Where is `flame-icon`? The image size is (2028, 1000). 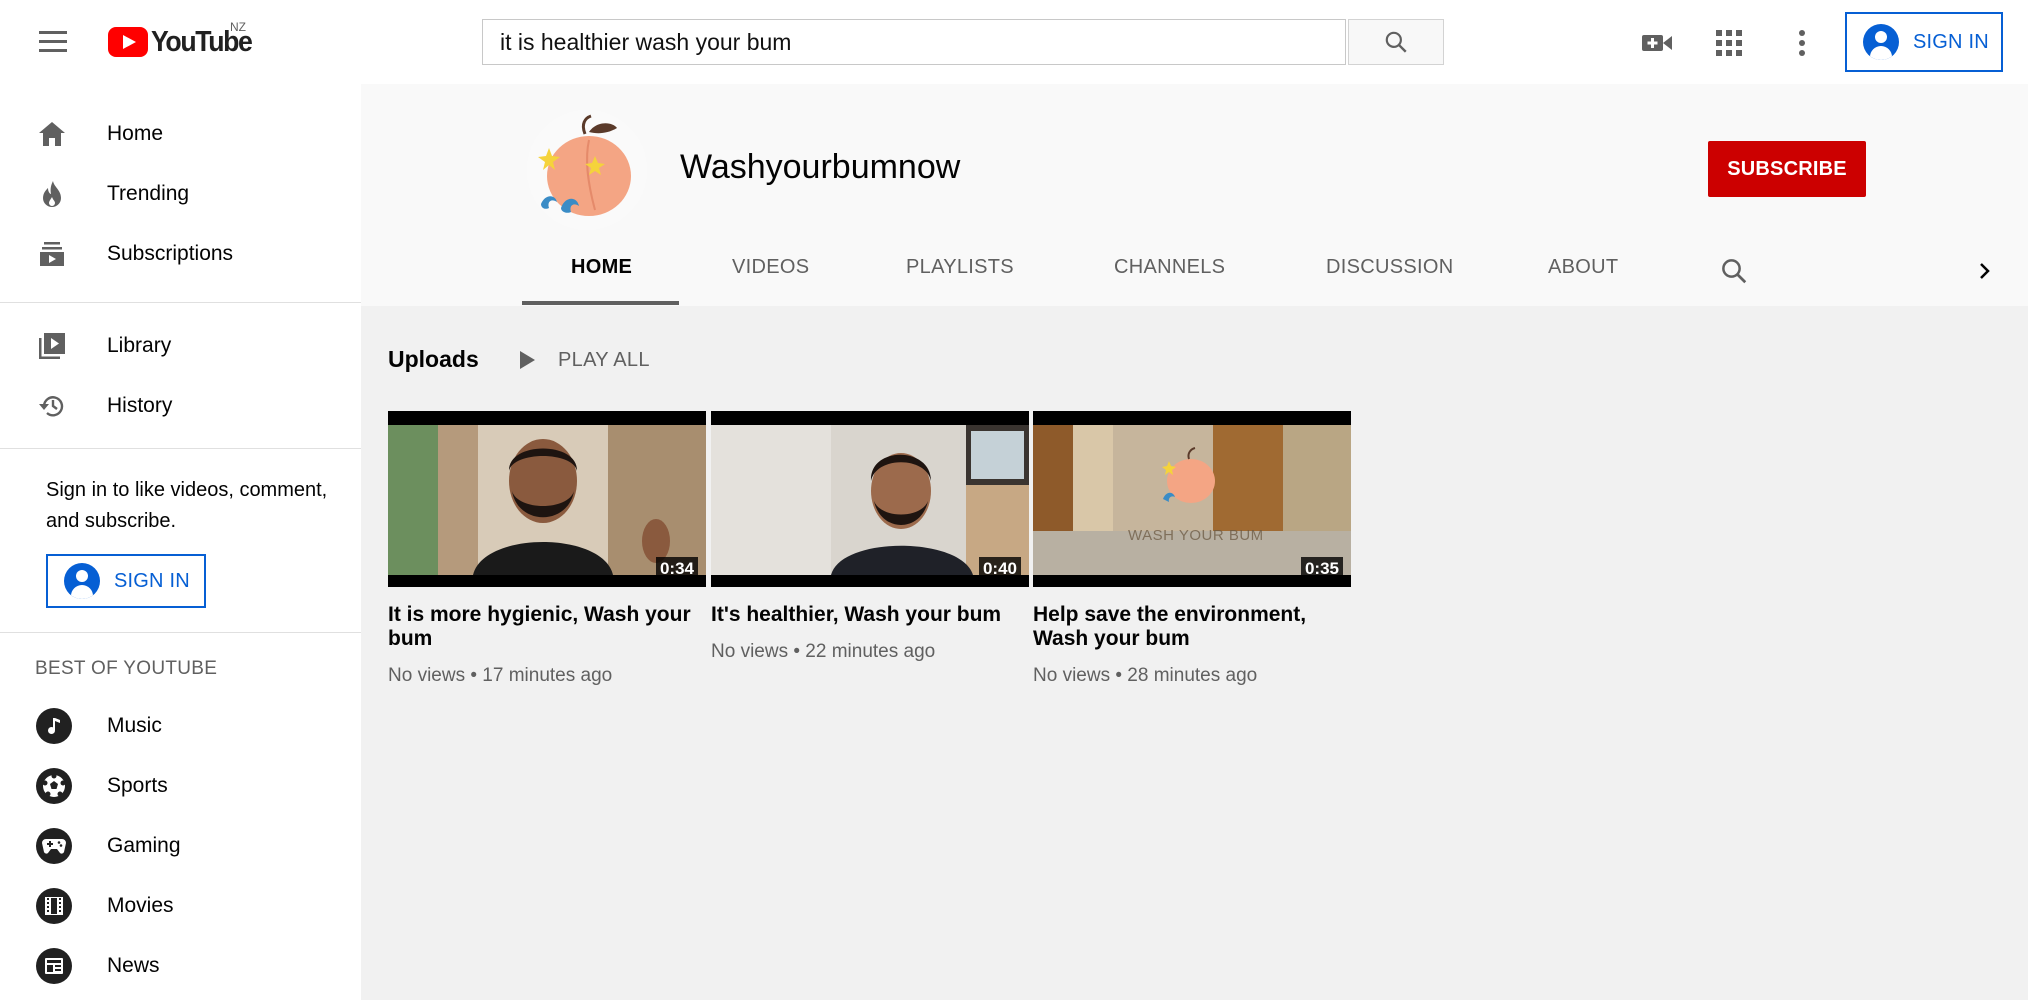 flame-icon is located at coordinates (52, 194).